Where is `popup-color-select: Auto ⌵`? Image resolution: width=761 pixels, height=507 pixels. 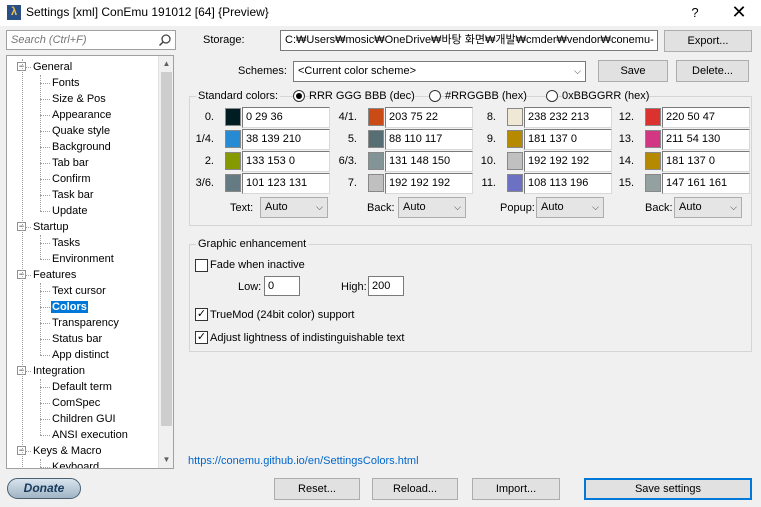 popup-color-select: Auto ⌵ is located at coordinates (570, 207).